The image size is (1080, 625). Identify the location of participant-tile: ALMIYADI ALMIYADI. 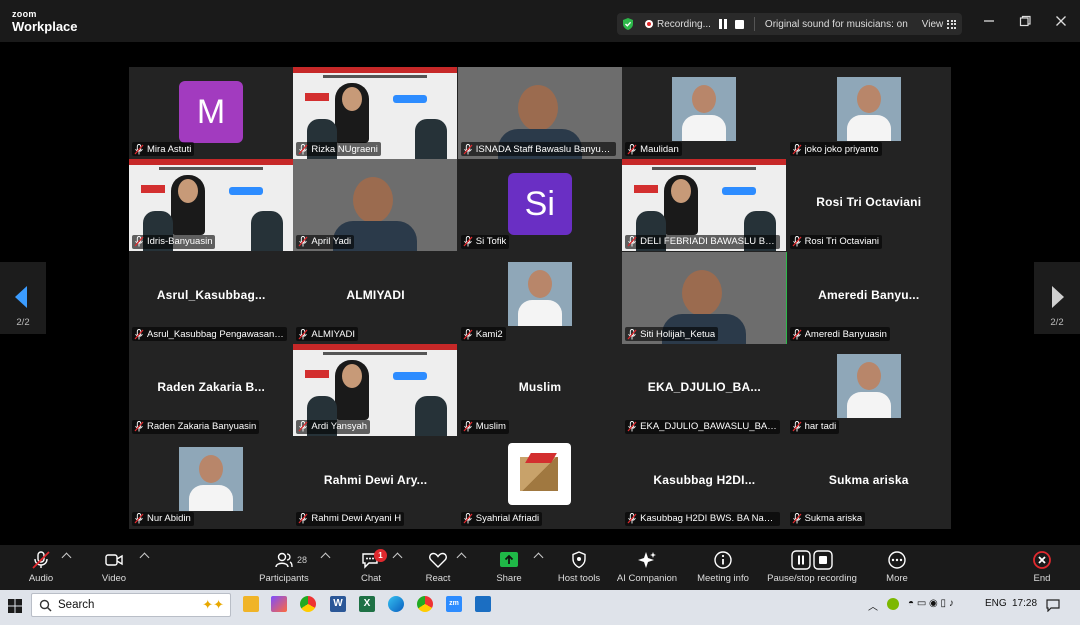
(375, 298).